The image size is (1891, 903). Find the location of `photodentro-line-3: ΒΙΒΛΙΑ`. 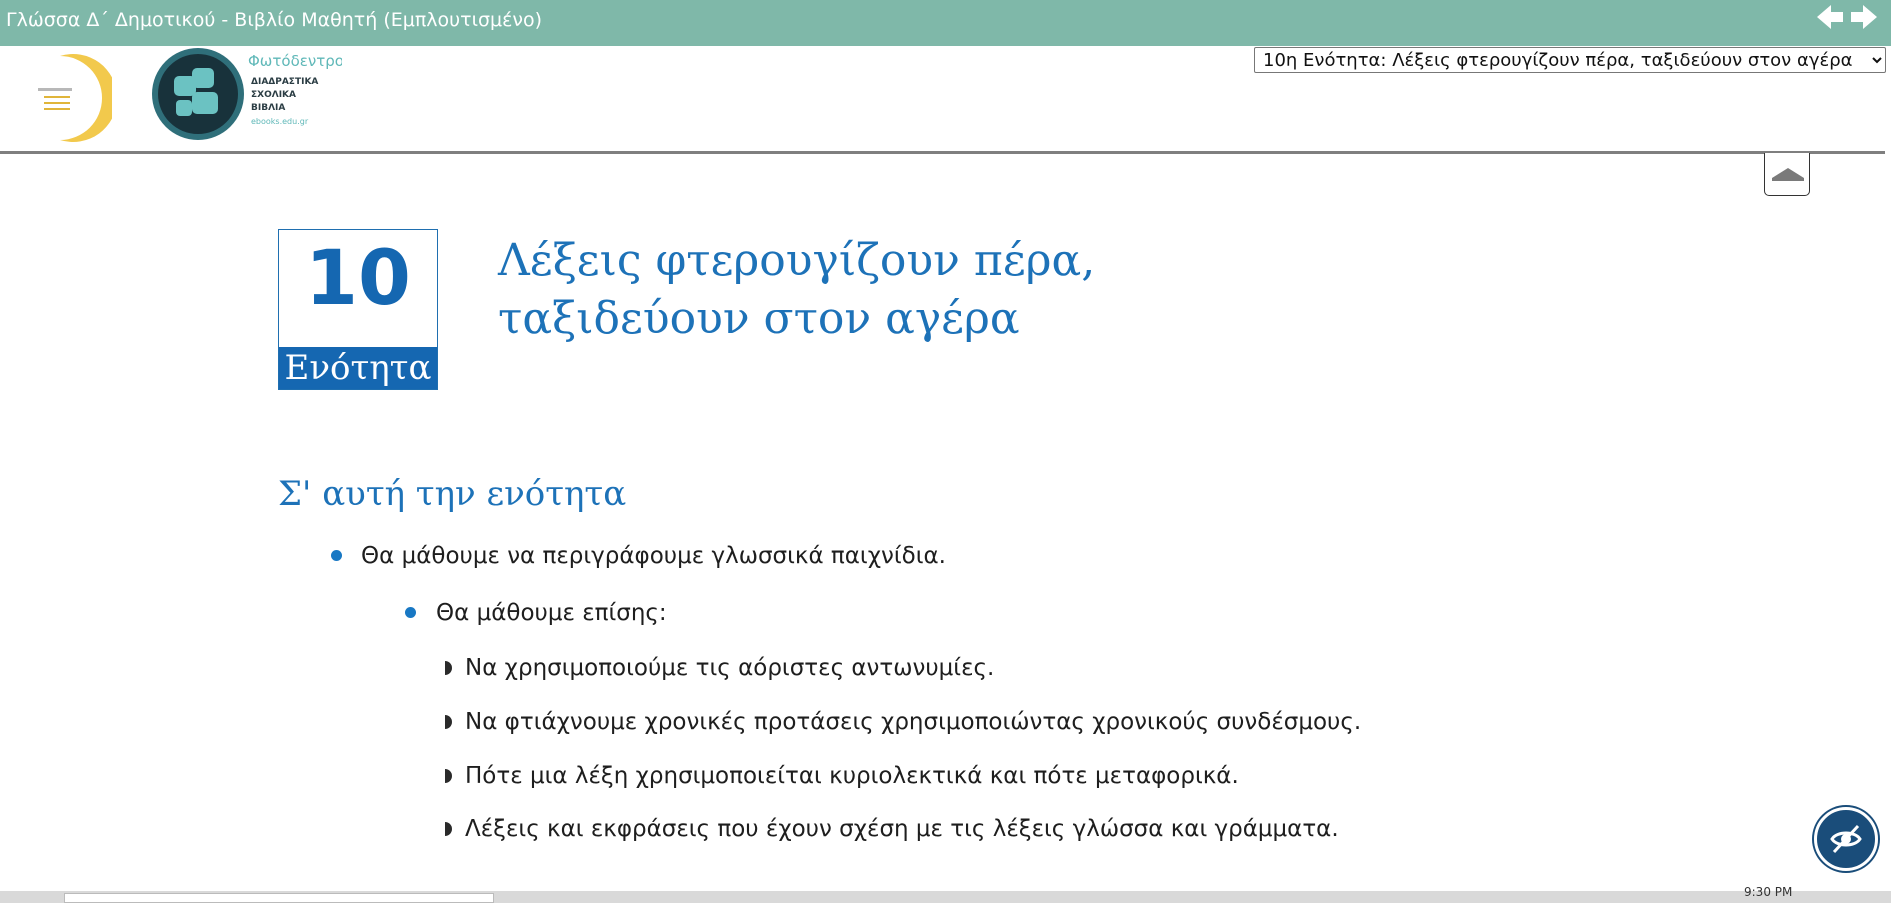

photodentro-line-3: ΒΙΒΛΙΑ is located at coordinates (268, 108).